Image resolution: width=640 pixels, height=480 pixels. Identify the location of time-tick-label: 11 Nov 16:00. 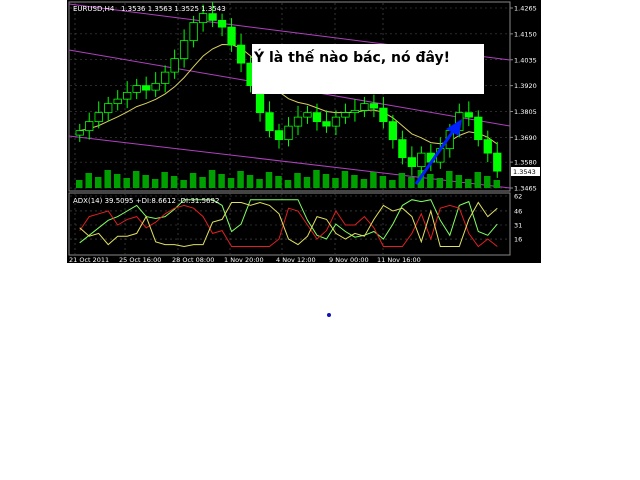
(399, 259).